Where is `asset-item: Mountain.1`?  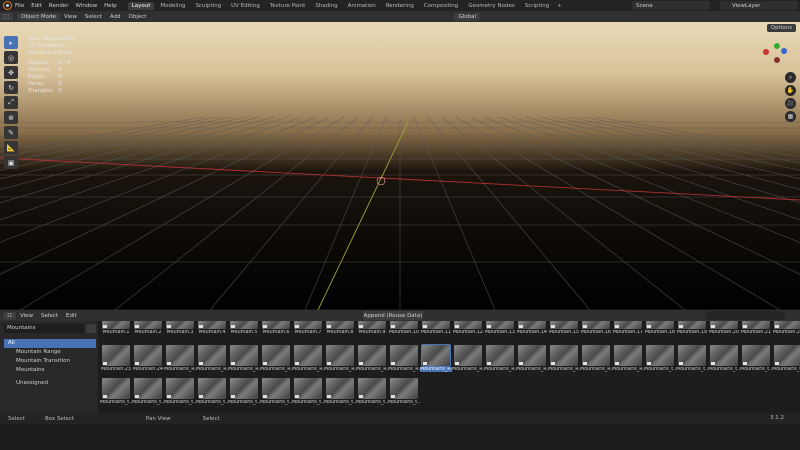
asset-item: Mountain.1 is located at coordinates (116, 328).